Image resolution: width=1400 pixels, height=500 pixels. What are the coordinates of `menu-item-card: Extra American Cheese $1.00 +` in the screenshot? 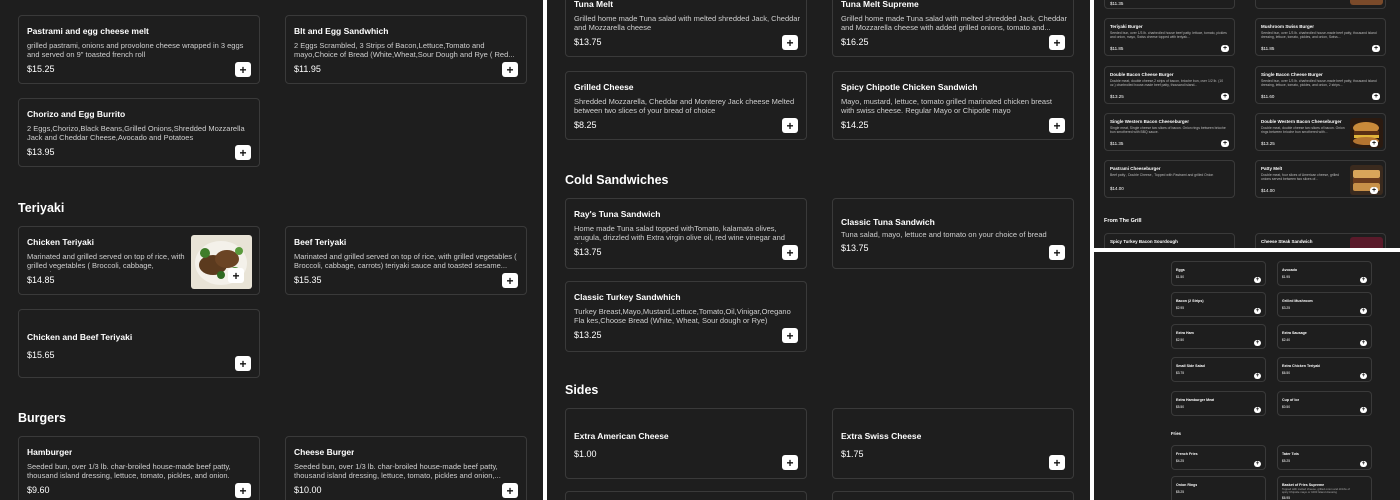 It's located at (686, 443).